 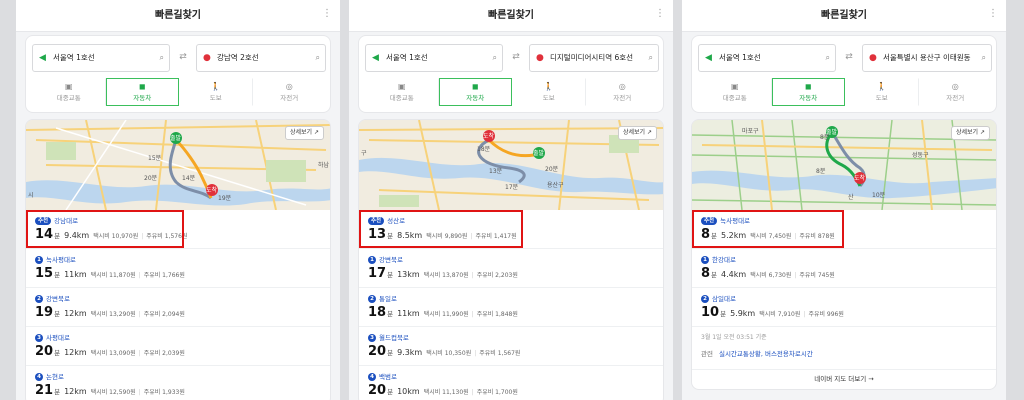 What do you see at coordinates (511, 307) in the screenshot?
I see `route-item: 2 통일로 18 분 11km 택시비 11,990원 | 주유비 1,848원` at bounding box center [511, 307].